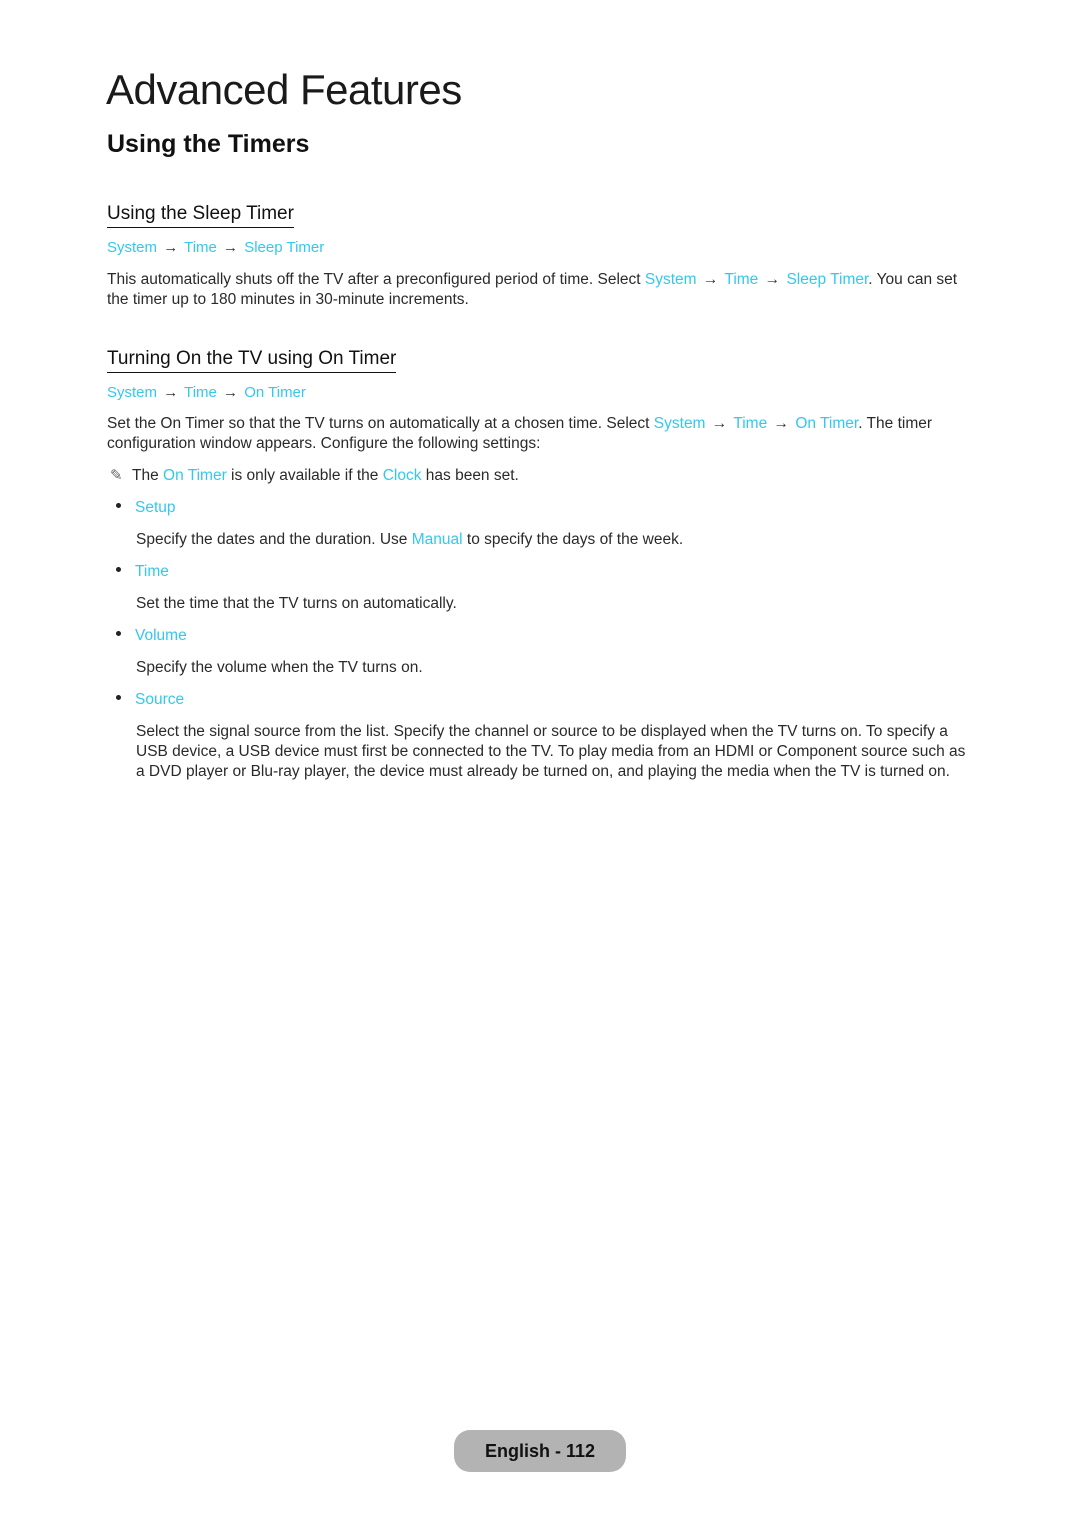 This screenshot has width=1080, height=1519. I want to click on section-title: Using the Timers, so click(208, 144).